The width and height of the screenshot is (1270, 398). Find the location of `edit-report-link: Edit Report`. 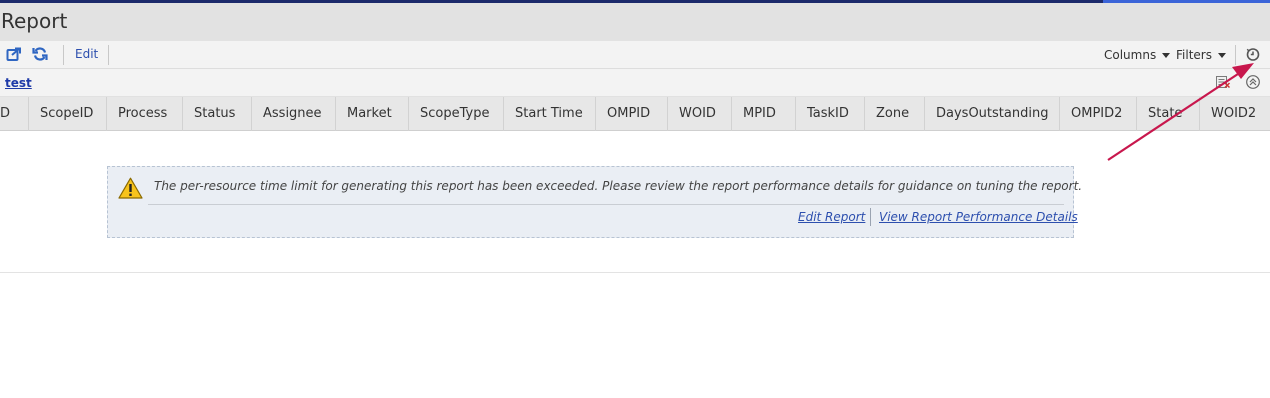

edit-report-link: Edit Report is located at coordinates (831, 217).